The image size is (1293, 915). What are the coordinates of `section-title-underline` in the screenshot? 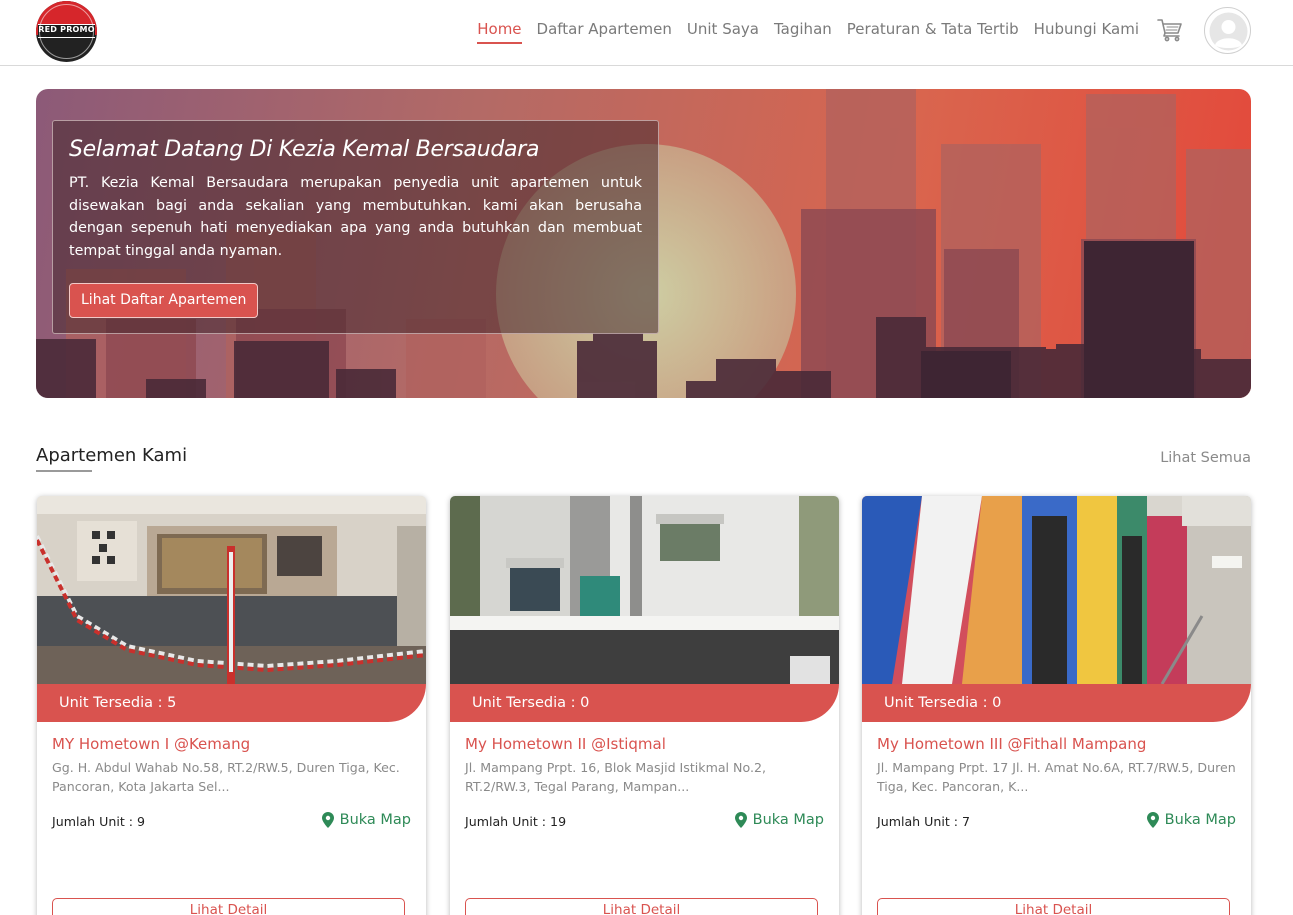 It's located at (64, 471).